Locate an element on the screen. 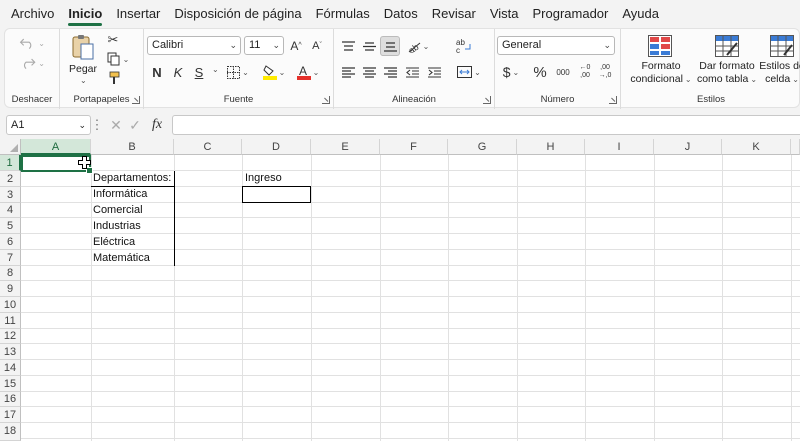 The image size is (800, 441). cell-b3: Informática is located at coordinates (120, 194).